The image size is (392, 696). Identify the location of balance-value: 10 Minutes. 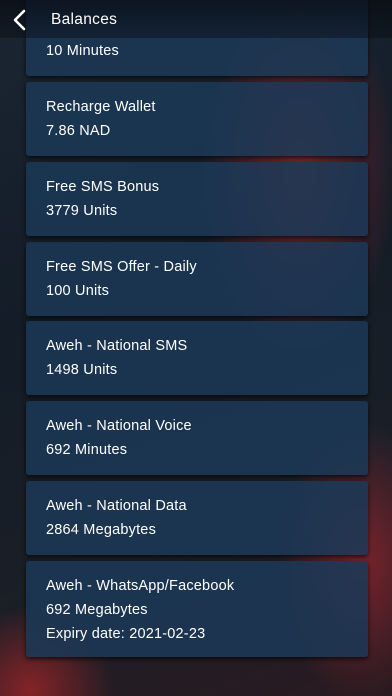
(82, 51).